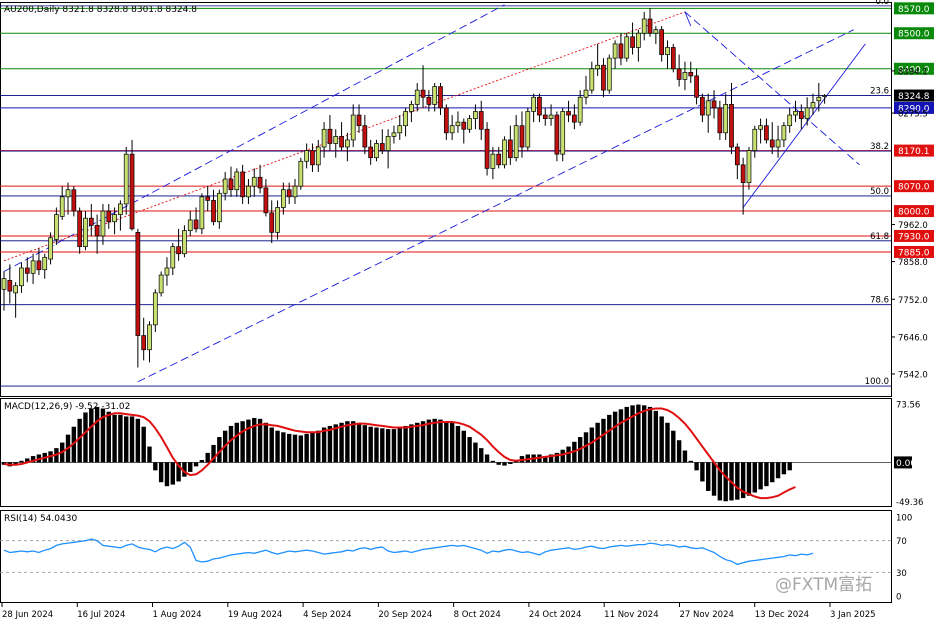 This screenshot has width=936, height=624. I want to click on price-tag-label: 7885.0, so click(914, 253).